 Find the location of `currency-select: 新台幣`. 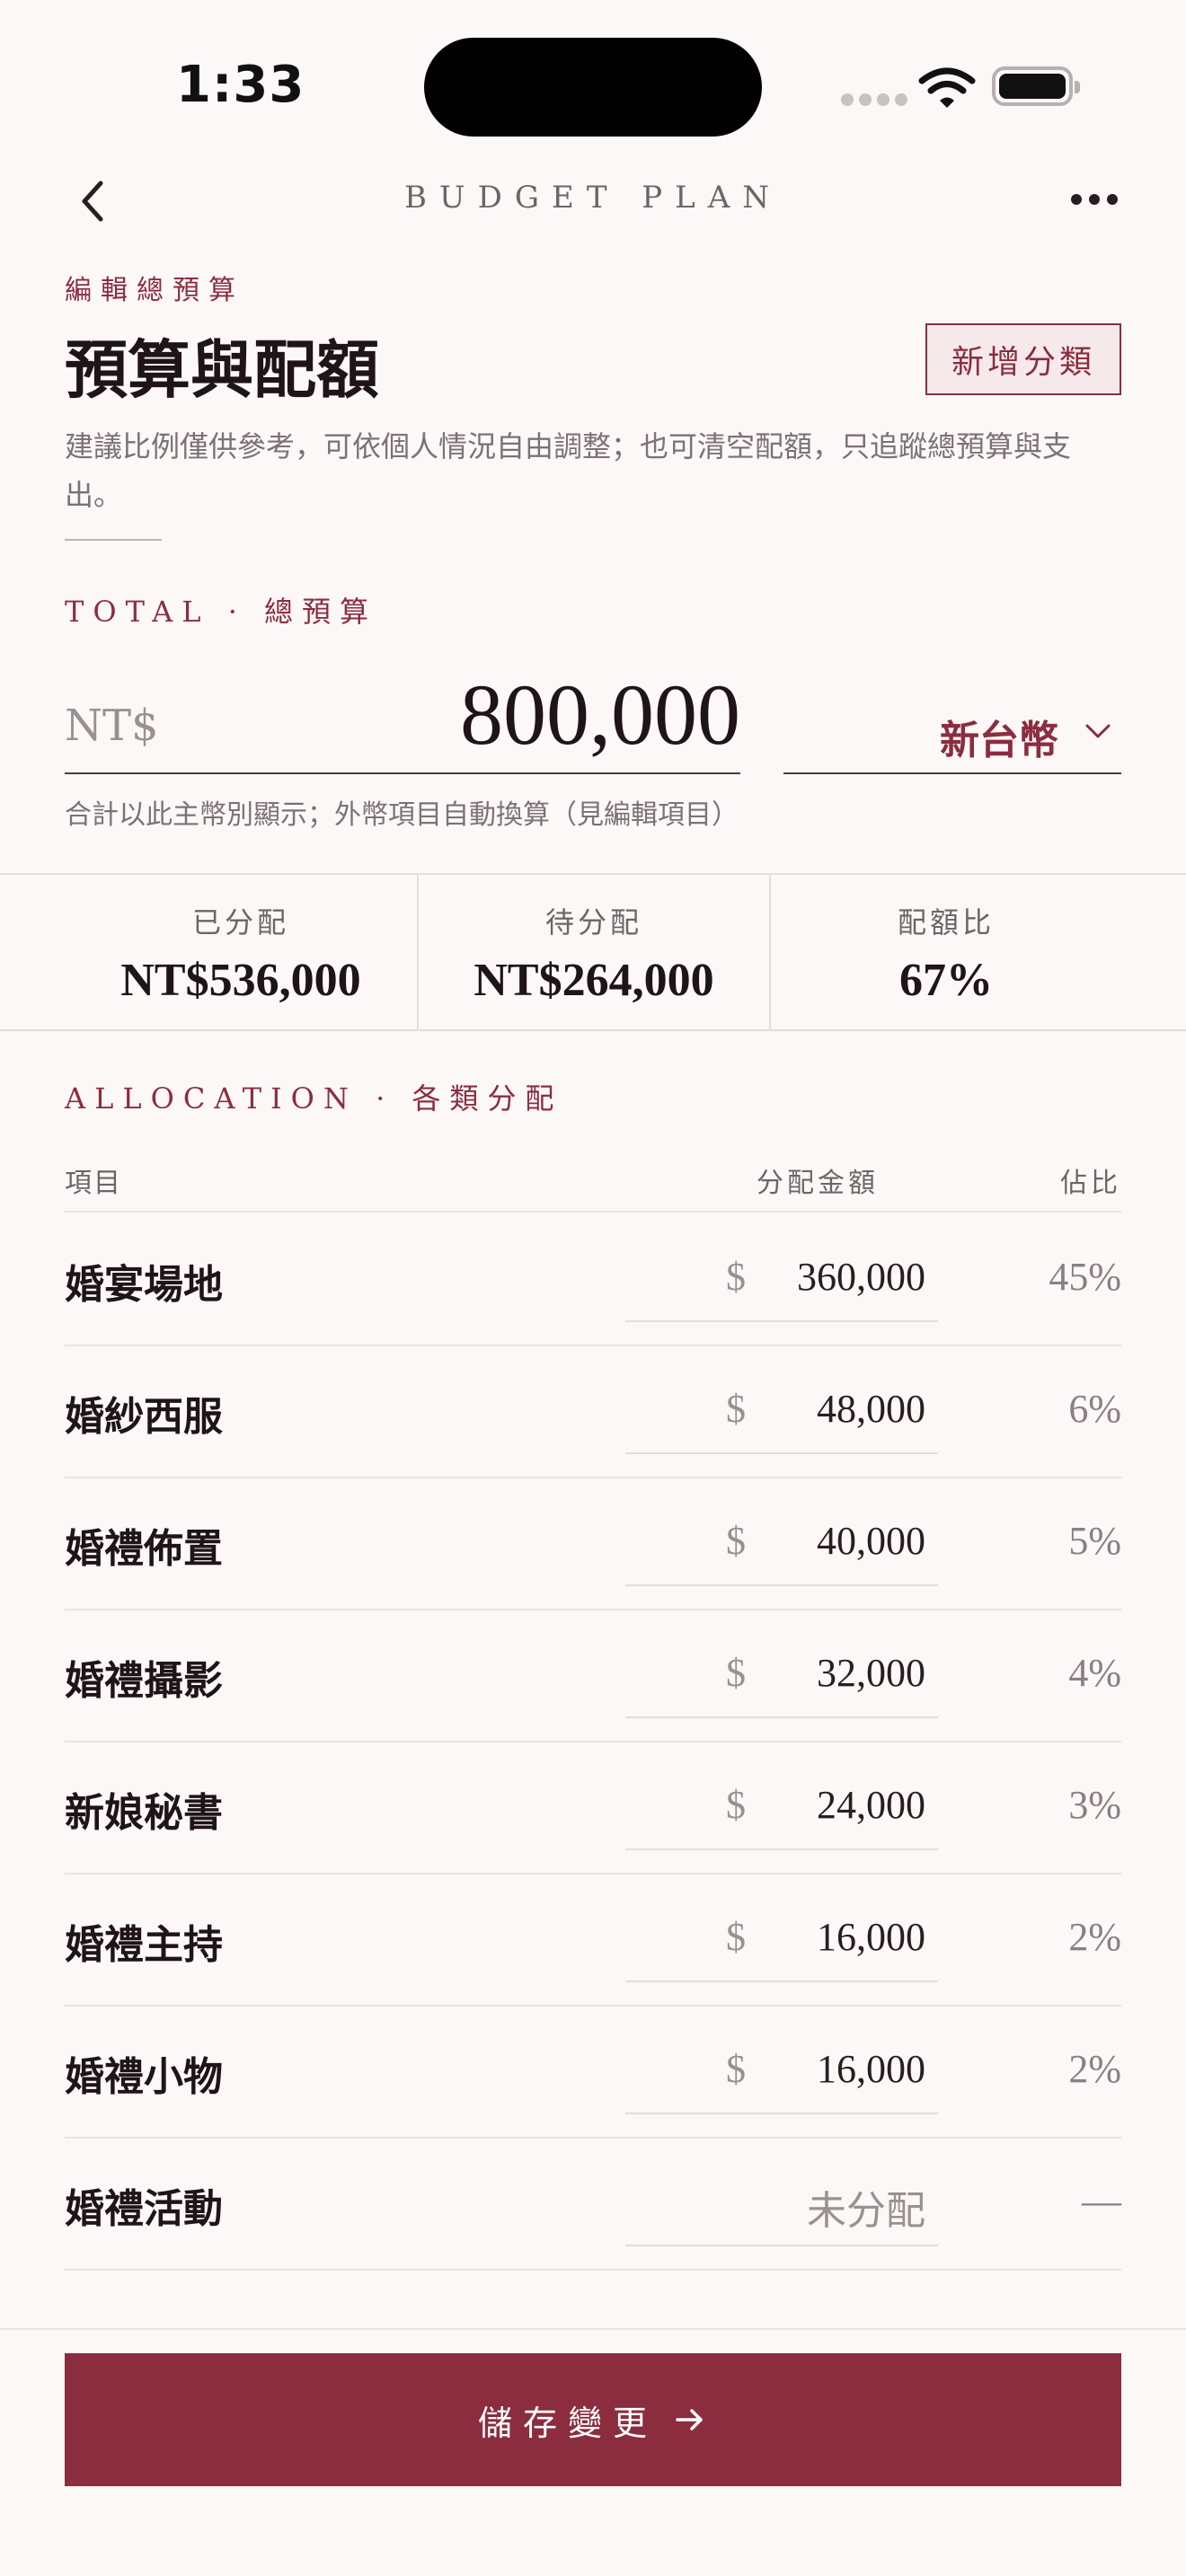

currency-select: 新台幣 is located at coordinates (952, 715).